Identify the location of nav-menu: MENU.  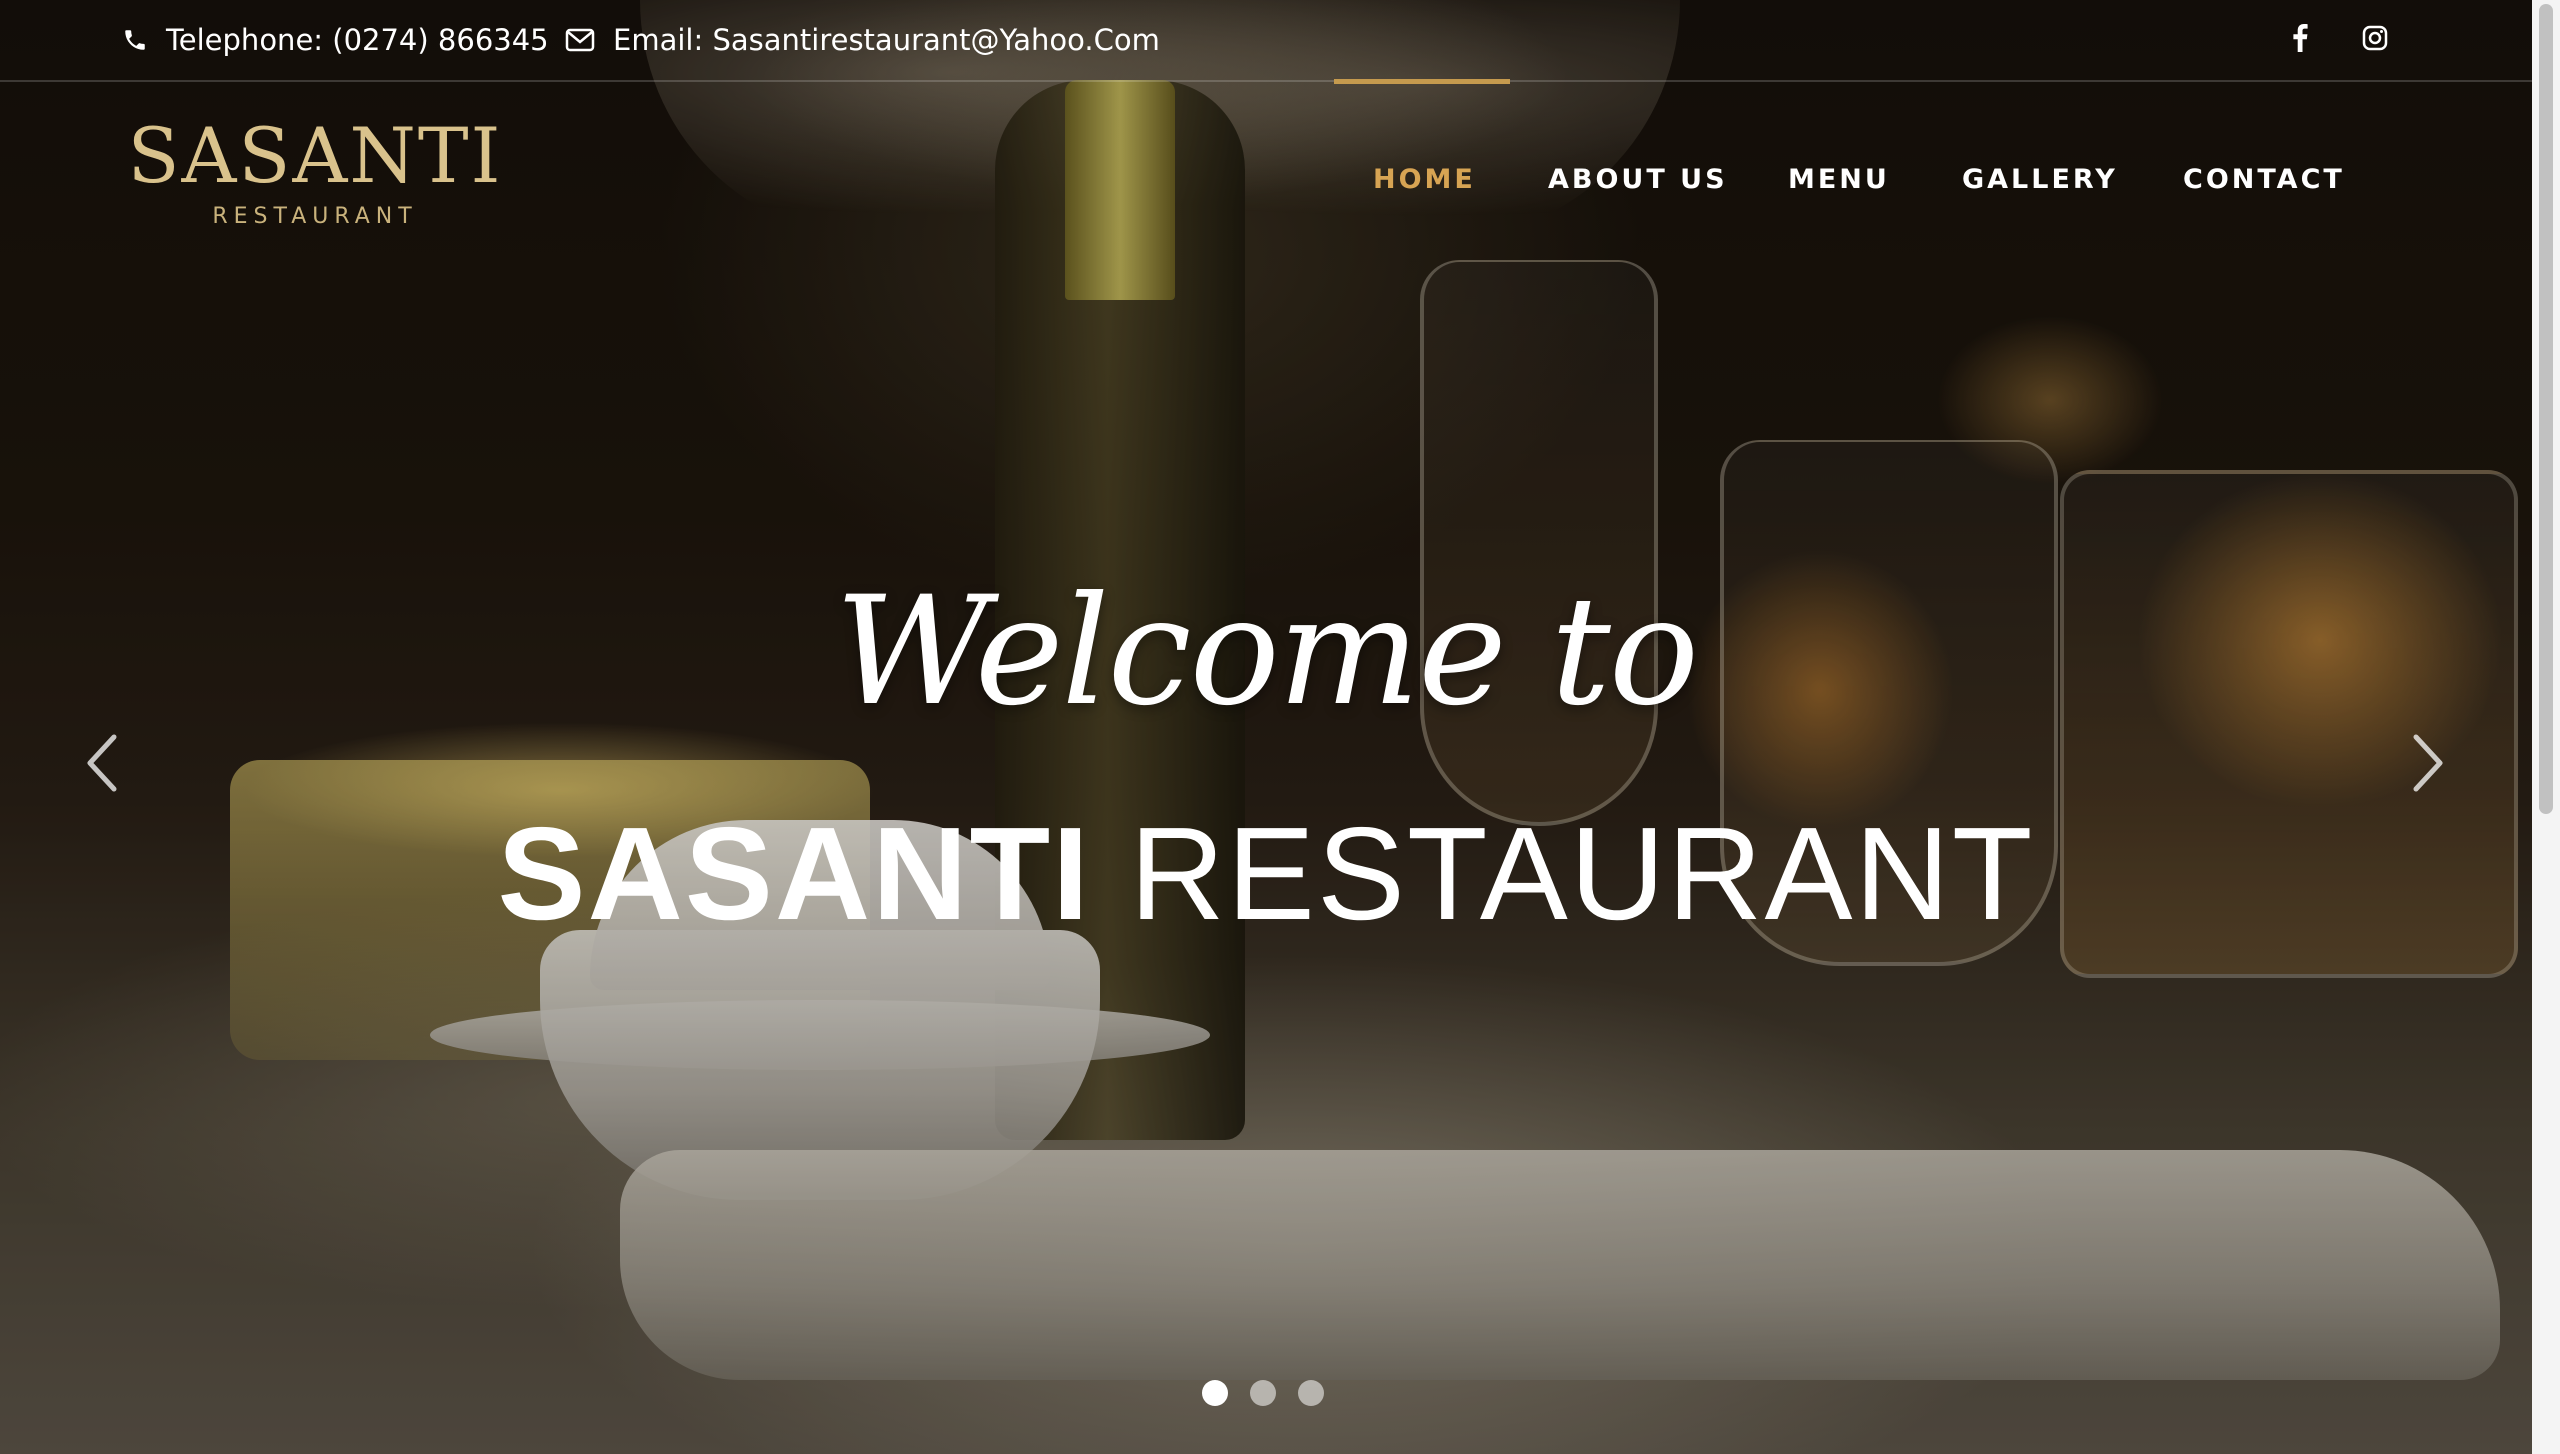
(1839, 179).